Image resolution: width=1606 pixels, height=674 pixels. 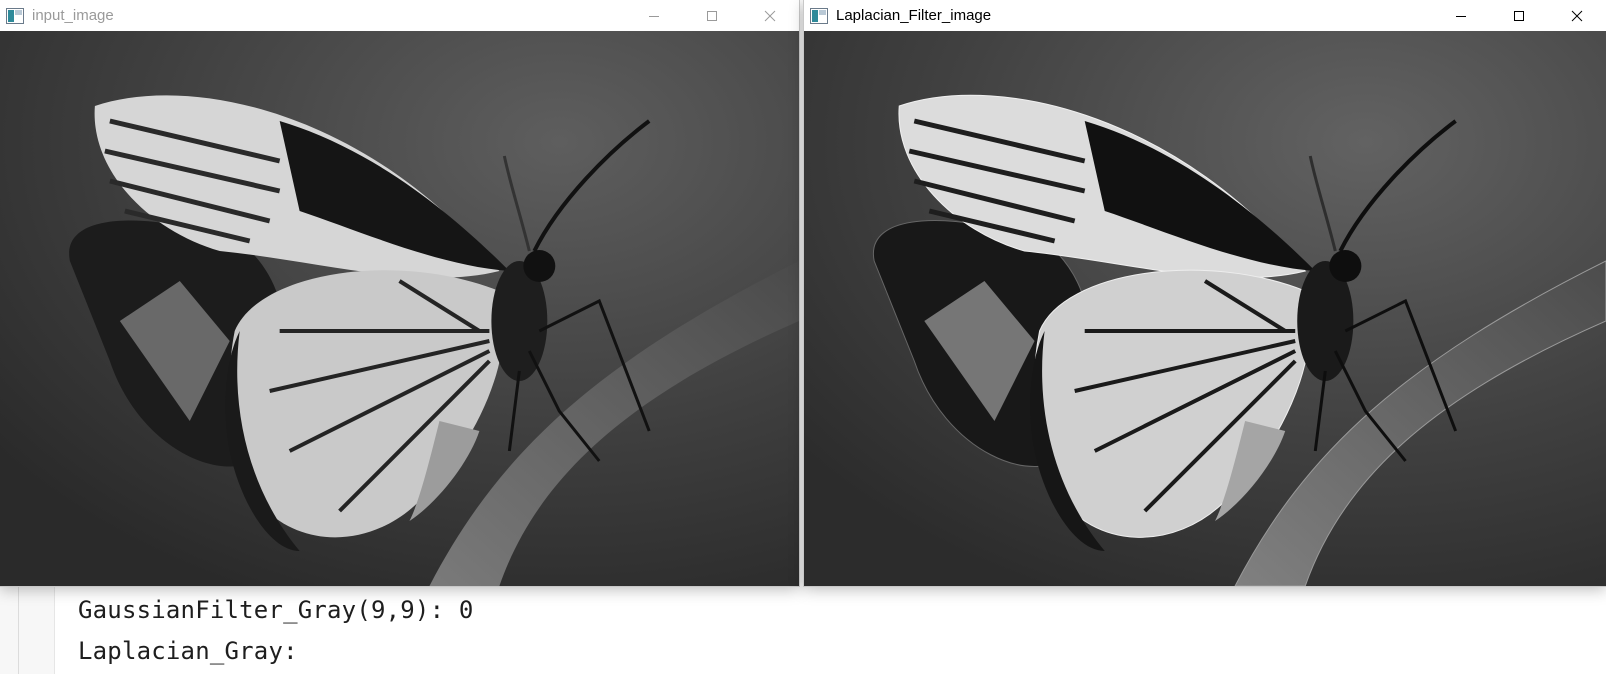 What do you see at coordinates (18, 630) in the screenshot?
I see `gutter-guide-line` at bounding box center [18, 630].